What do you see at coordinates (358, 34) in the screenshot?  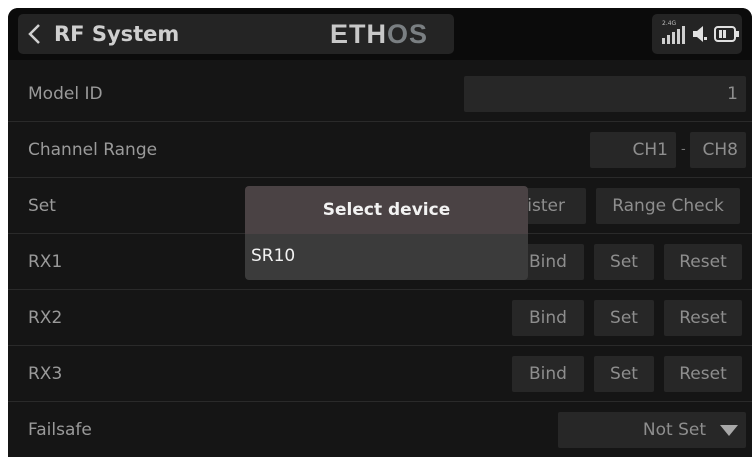 I see `logo-main: ETH` at bounding box center [358, 34].